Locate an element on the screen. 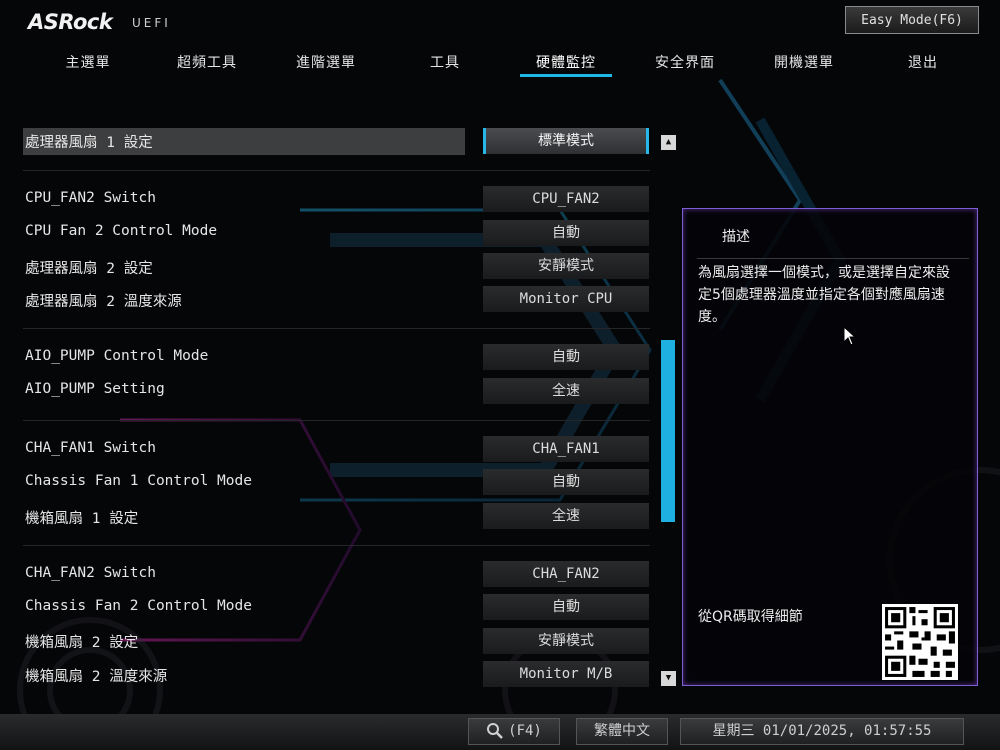 Image resolution: width=1000 pixels, height=750 pixels. tab-security: 安全界面 is located at coordinates (685, 62).